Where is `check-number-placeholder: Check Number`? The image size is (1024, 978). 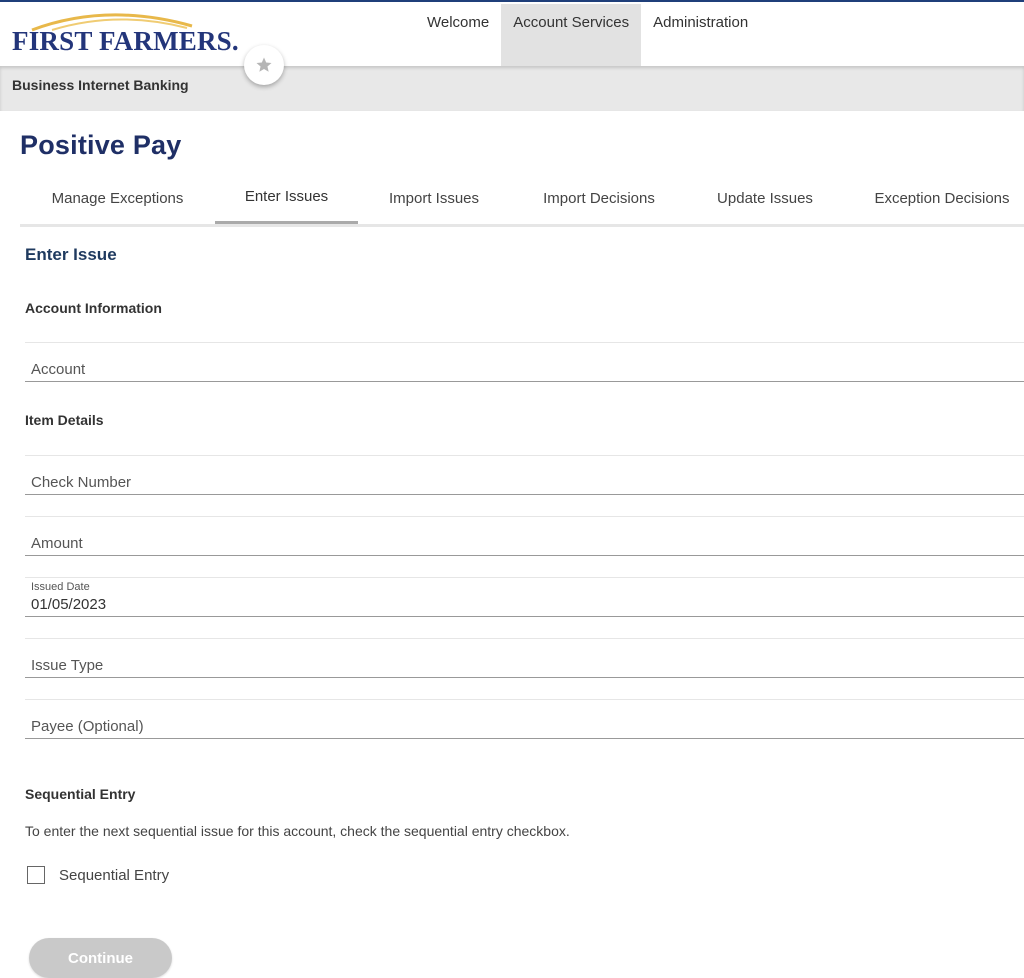
check-number-placeholder: Check Number is located at coordinates (81, 482).